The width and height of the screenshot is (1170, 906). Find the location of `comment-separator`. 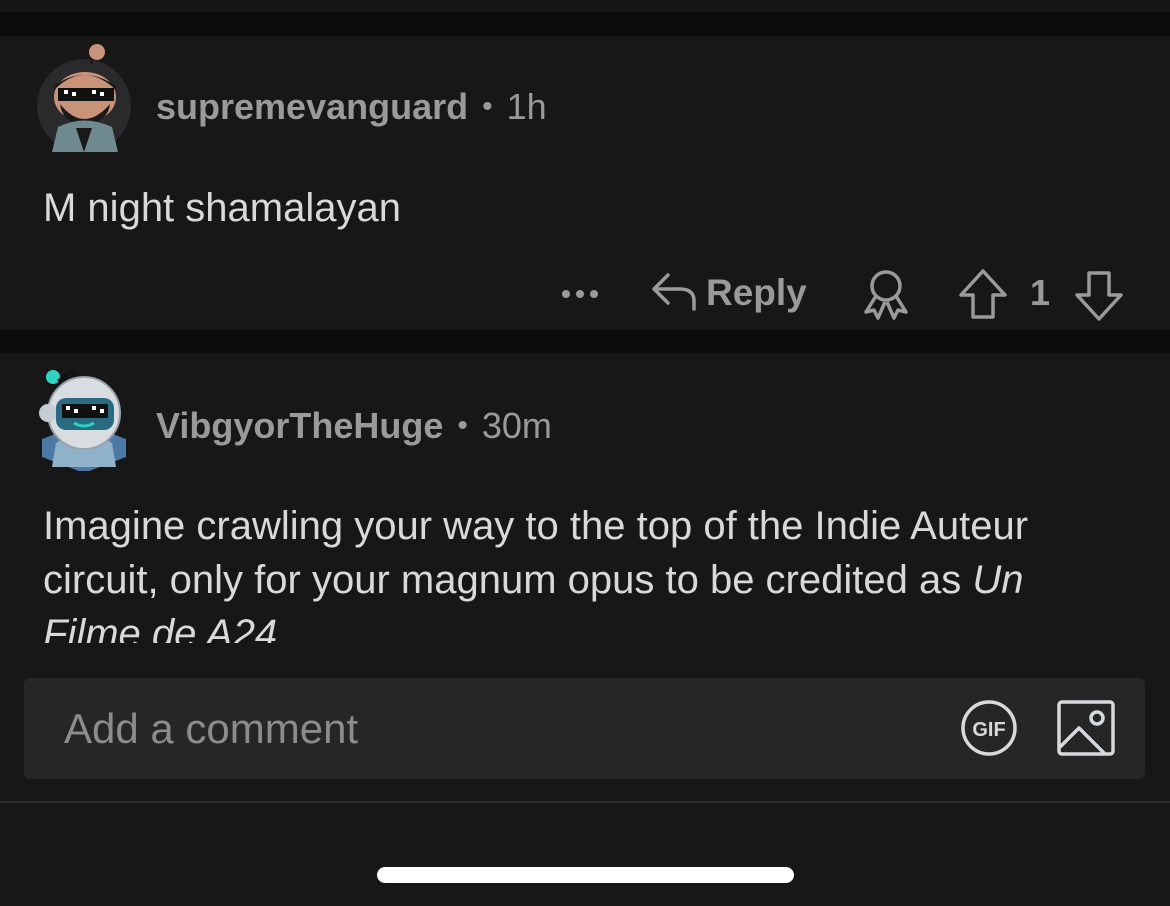

comment-separator is located at coordinates (585, 341).